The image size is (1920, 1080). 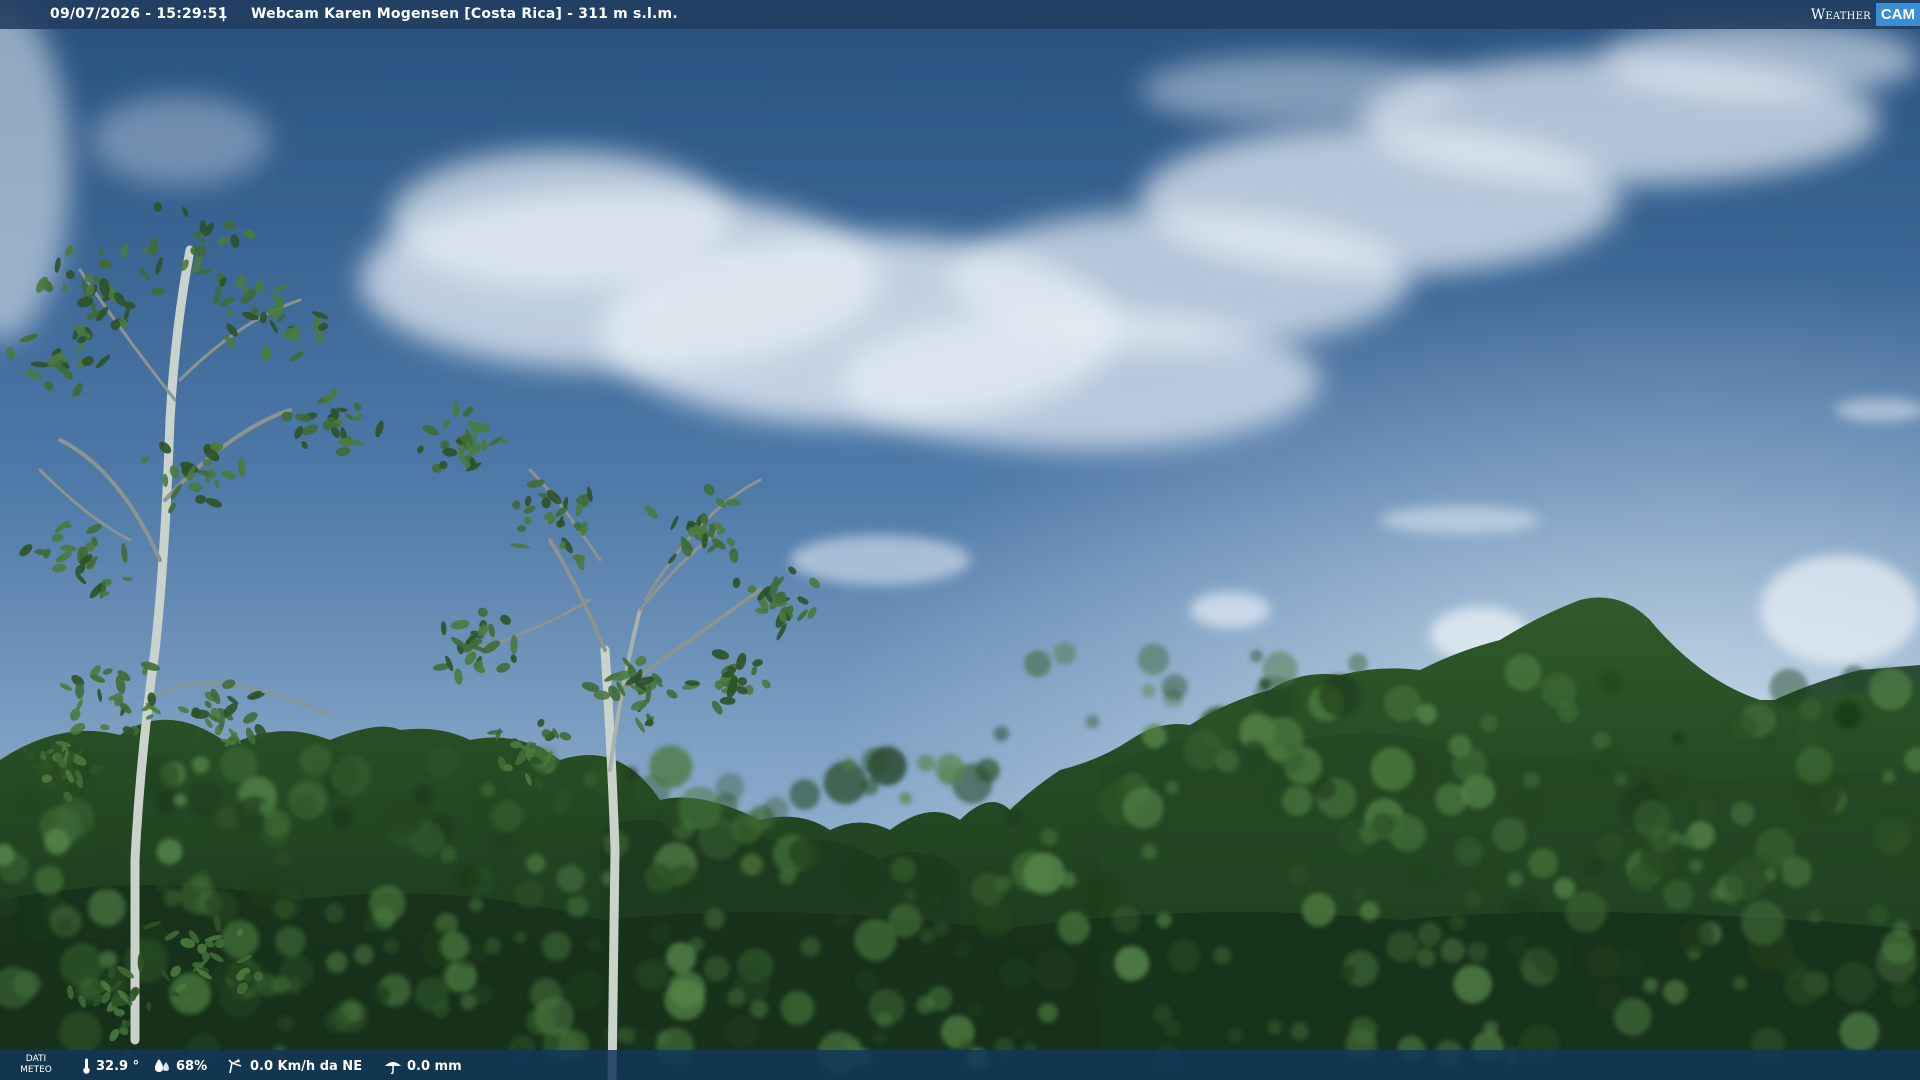 I want to click on rain-reading: 0.0 mm, so click(x=423, y=1066).